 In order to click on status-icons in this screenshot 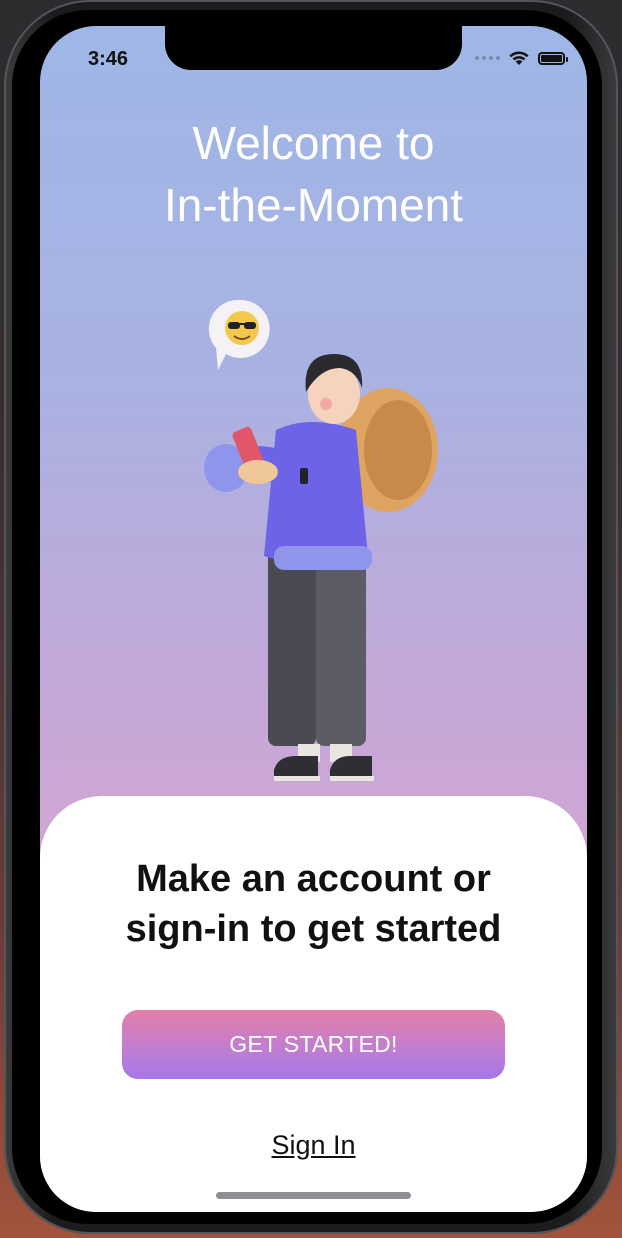, I will do `click(521, 58)`.